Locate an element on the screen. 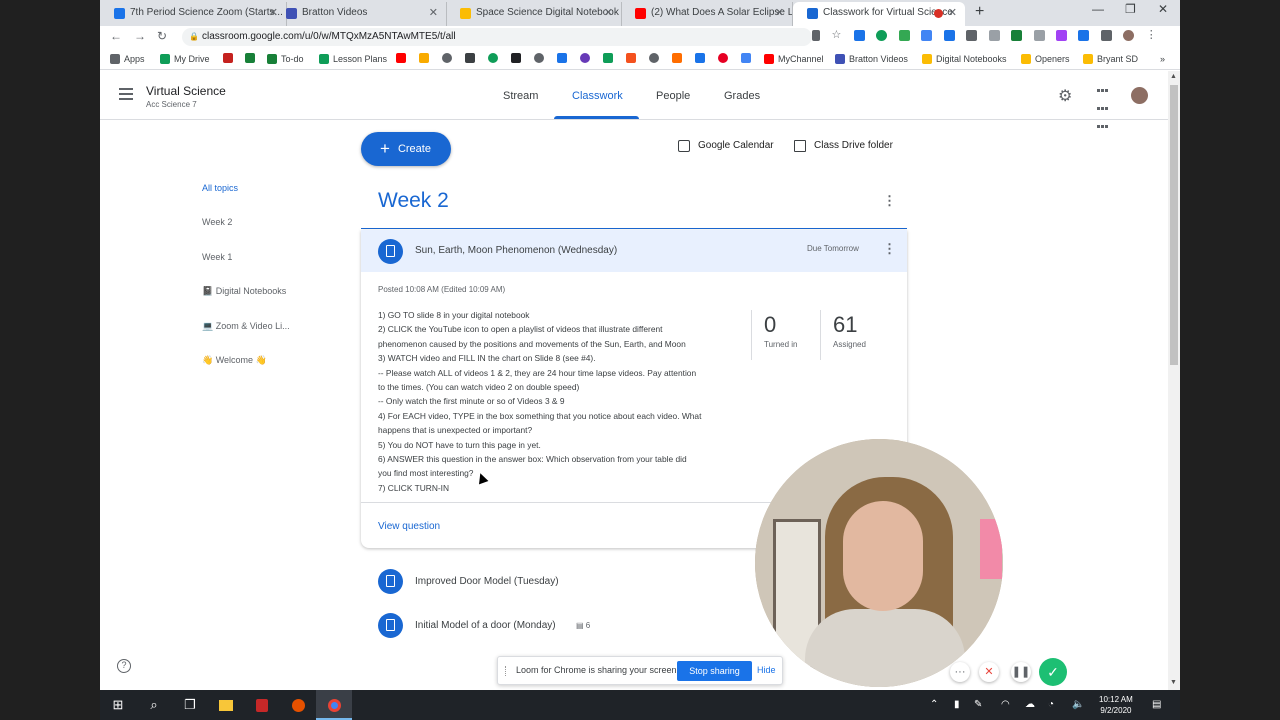 This screenshot has width=1280, height=720. new-tab-icon: + is located at coordinates (979, 12).